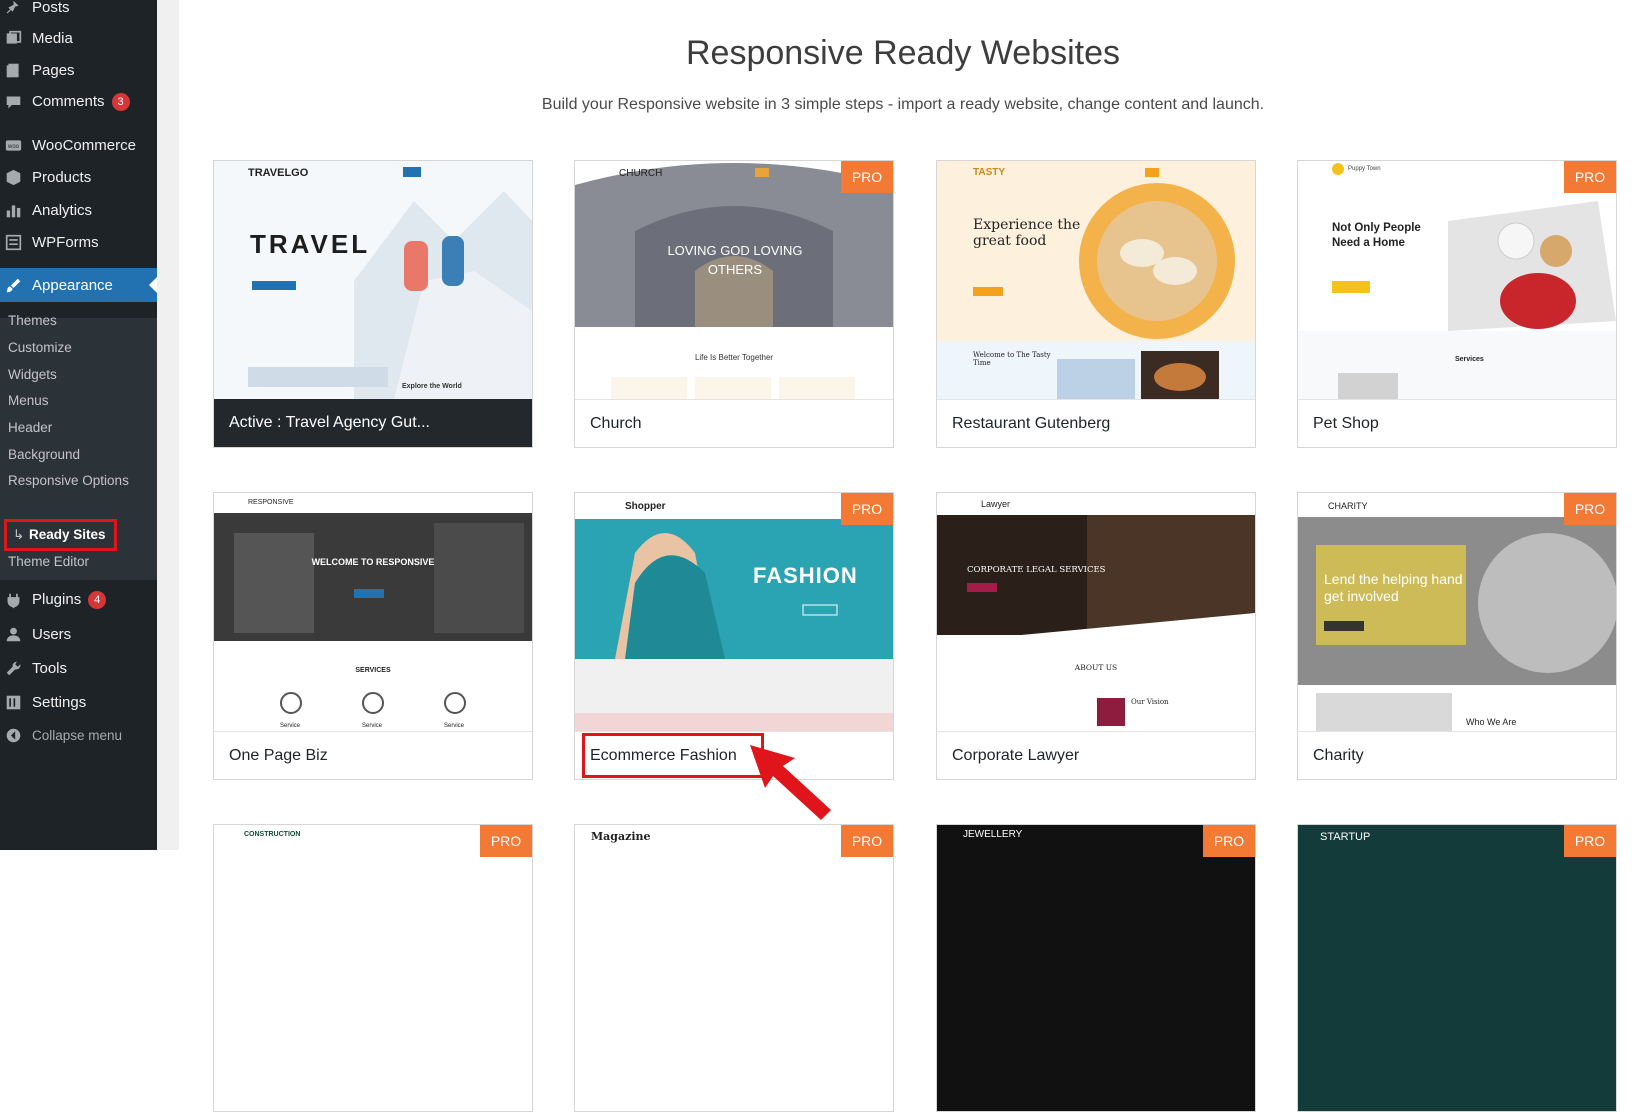  What do you see at coordinates (1364, 169) in the screenshot?
I see `petshop-logo: Puppy Town` at bounding box center [1364, 169].